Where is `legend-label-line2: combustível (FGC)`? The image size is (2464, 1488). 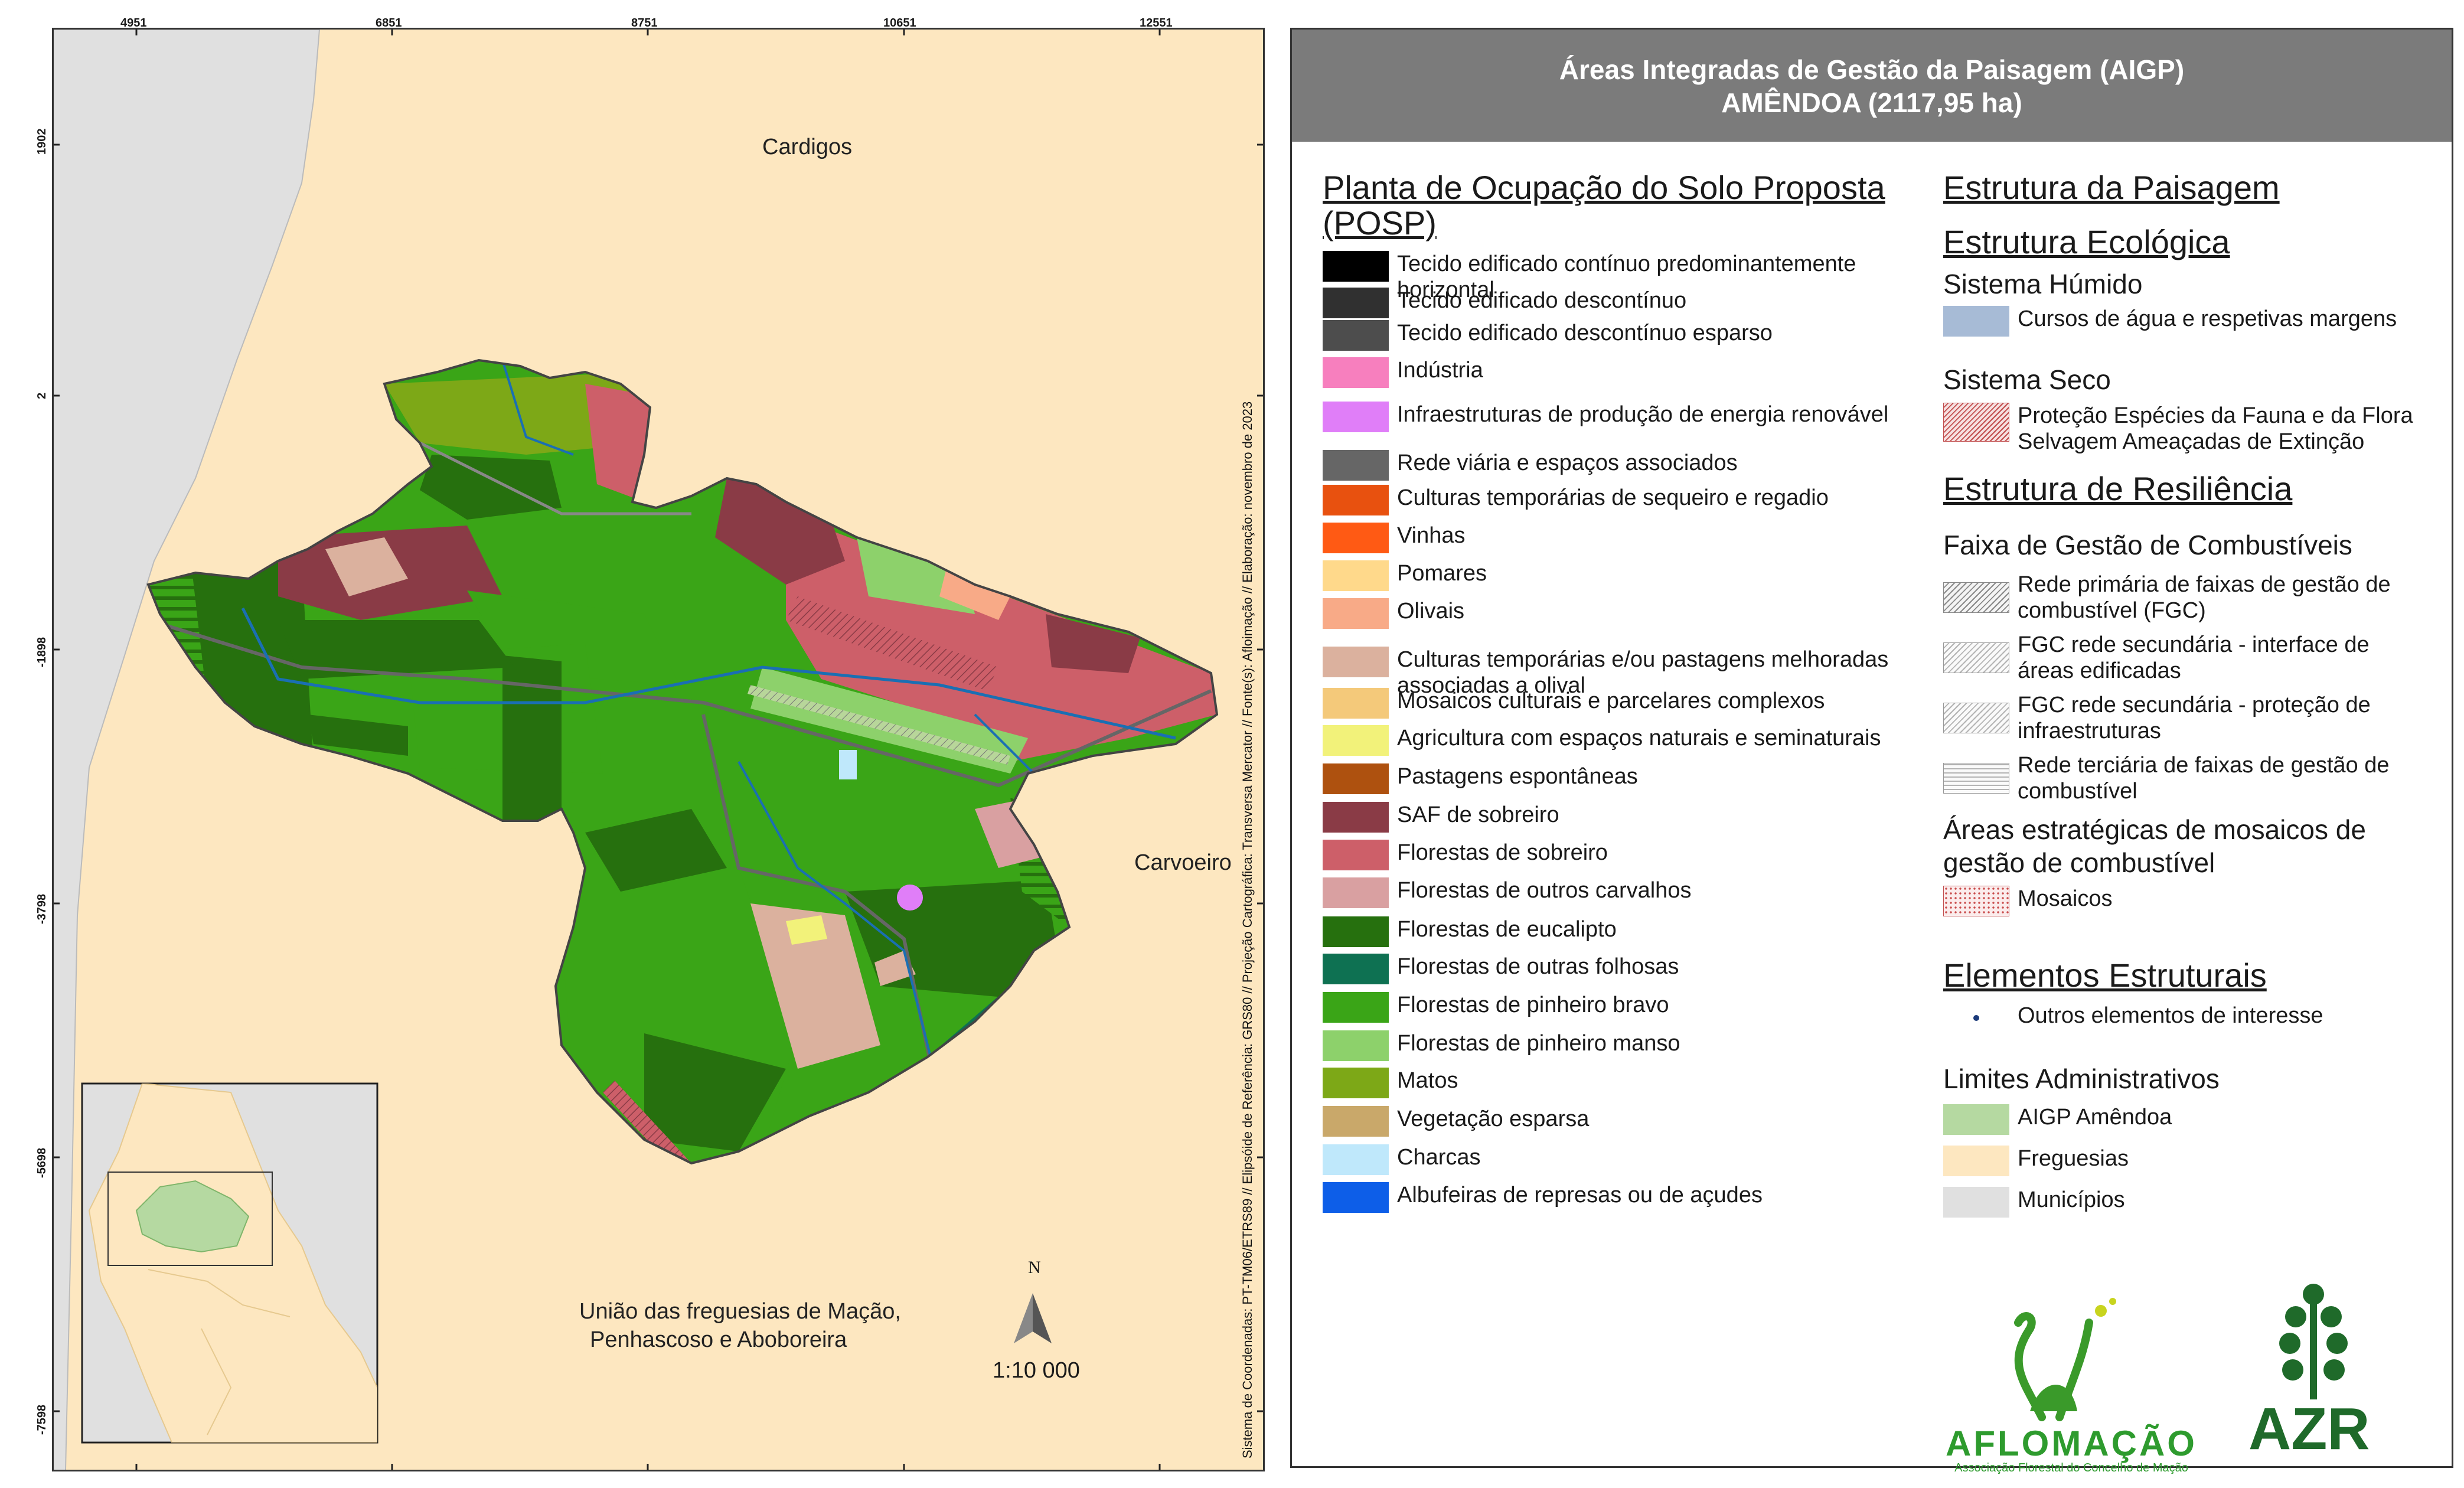 legend-label-line2: combustível (FGC) is located at coordinates (2112, 611).